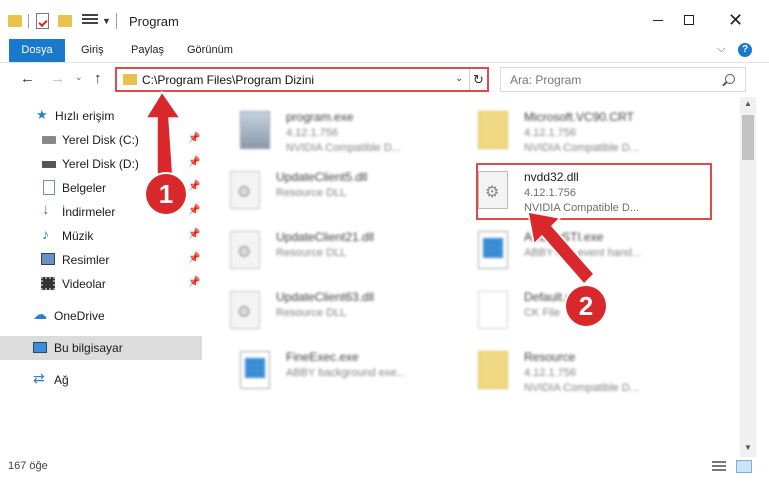  What do you see at coordinates (48, 283) in the screenshot?
I see `videos-icon` at bounding box center [48, 283].